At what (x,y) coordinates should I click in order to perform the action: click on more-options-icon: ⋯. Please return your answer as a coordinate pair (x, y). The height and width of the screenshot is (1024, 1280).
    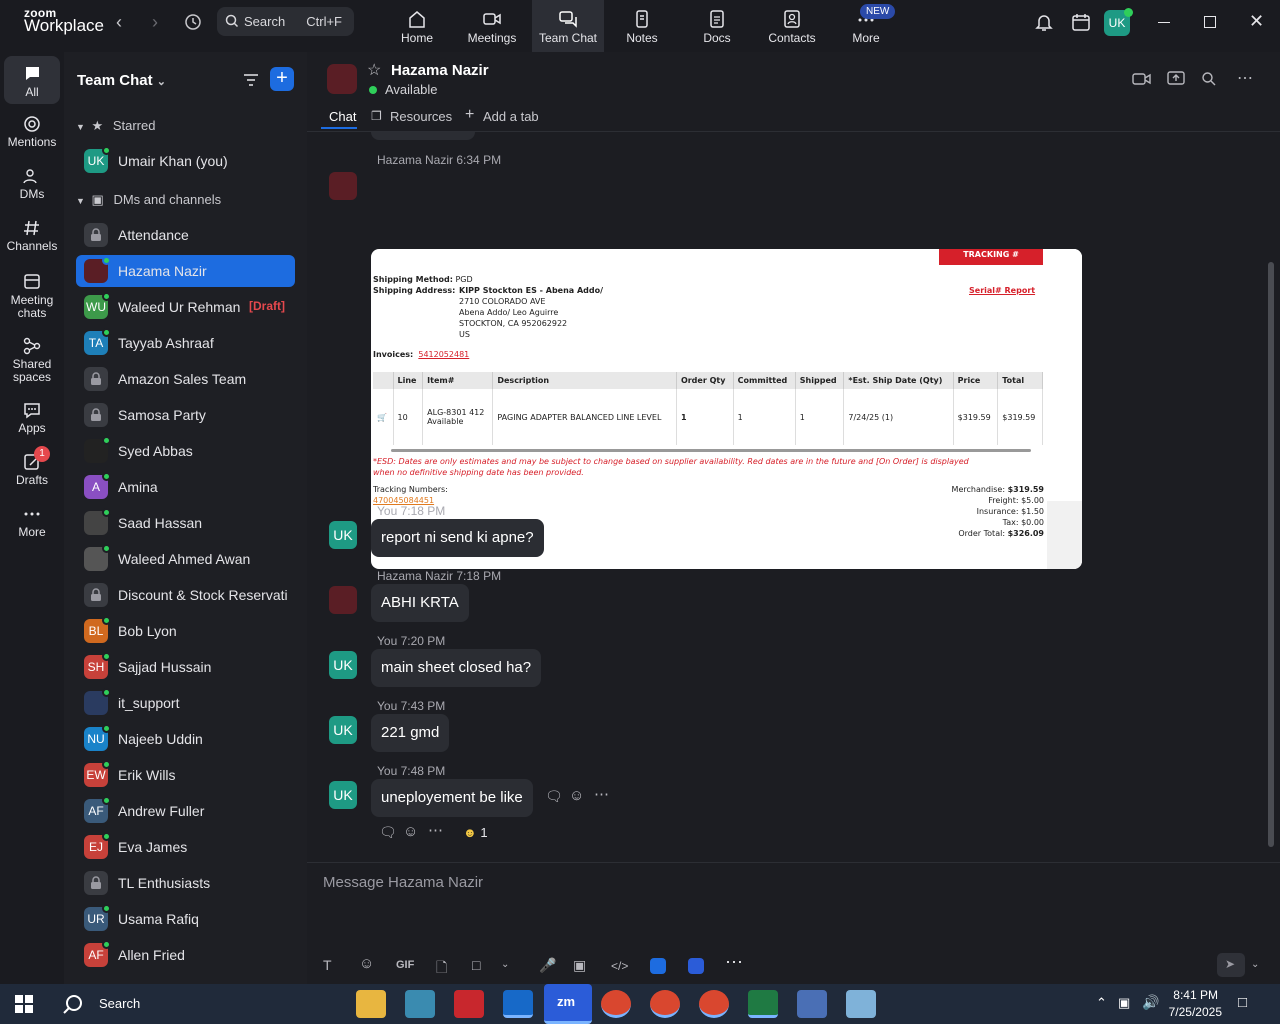
    Looking at the image, I should click on (1245, 78).